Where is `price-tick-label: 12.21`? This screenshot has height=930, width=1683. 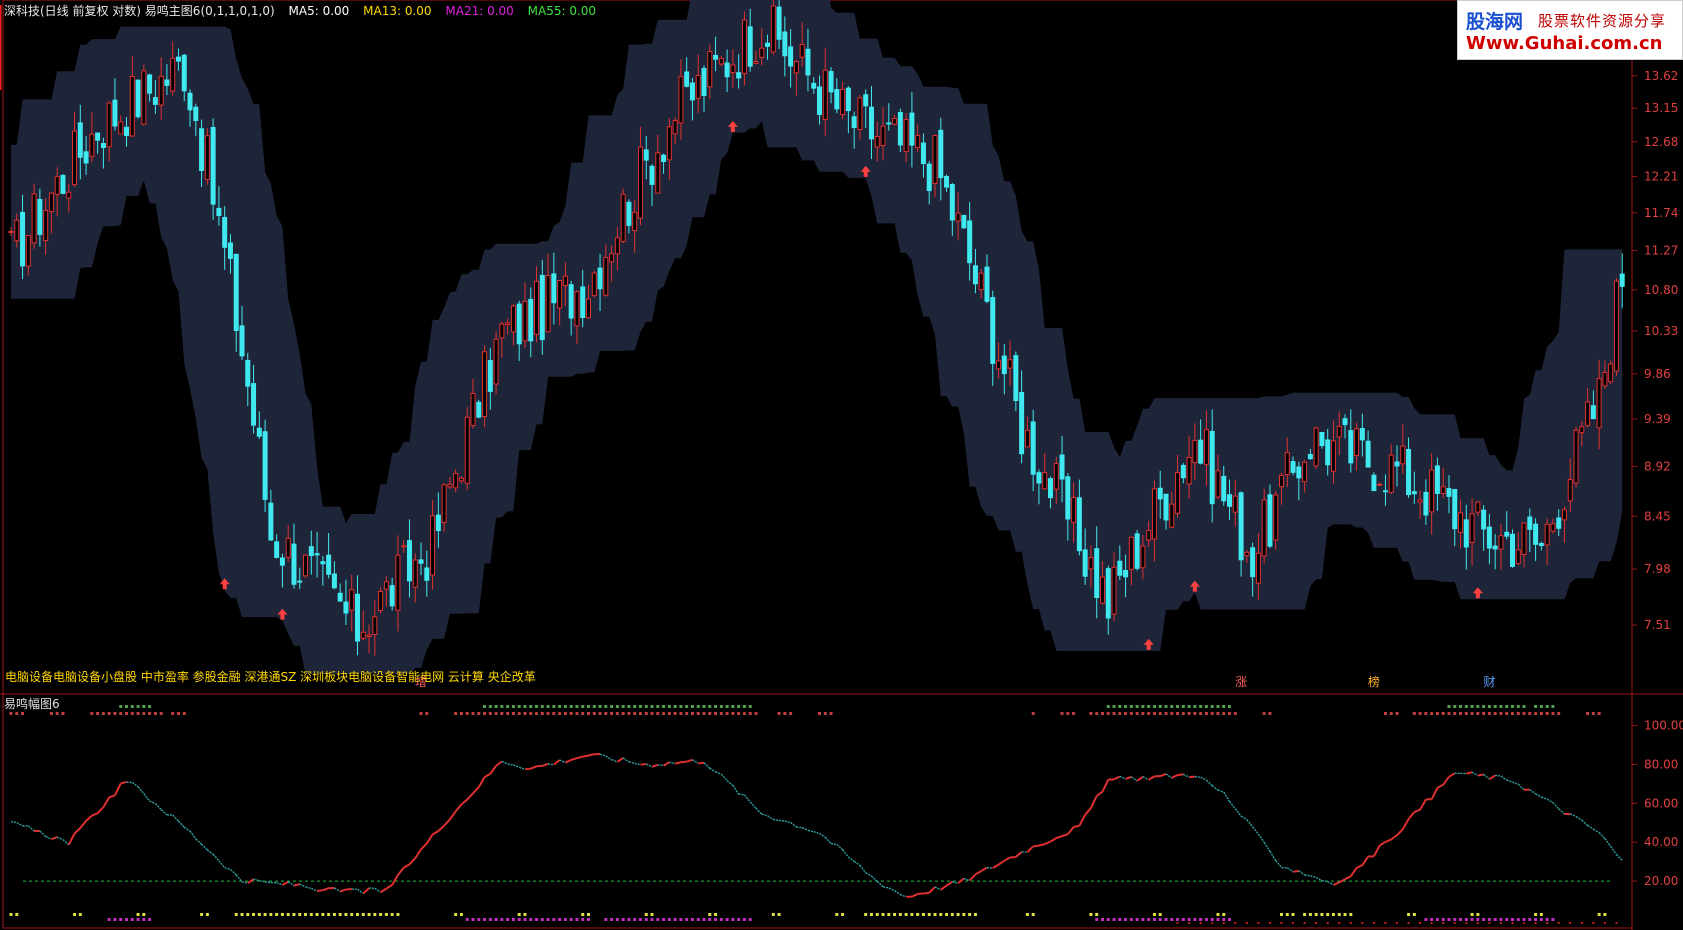 price-tick-label: 12.21 is located at coordinates (1661, 177).